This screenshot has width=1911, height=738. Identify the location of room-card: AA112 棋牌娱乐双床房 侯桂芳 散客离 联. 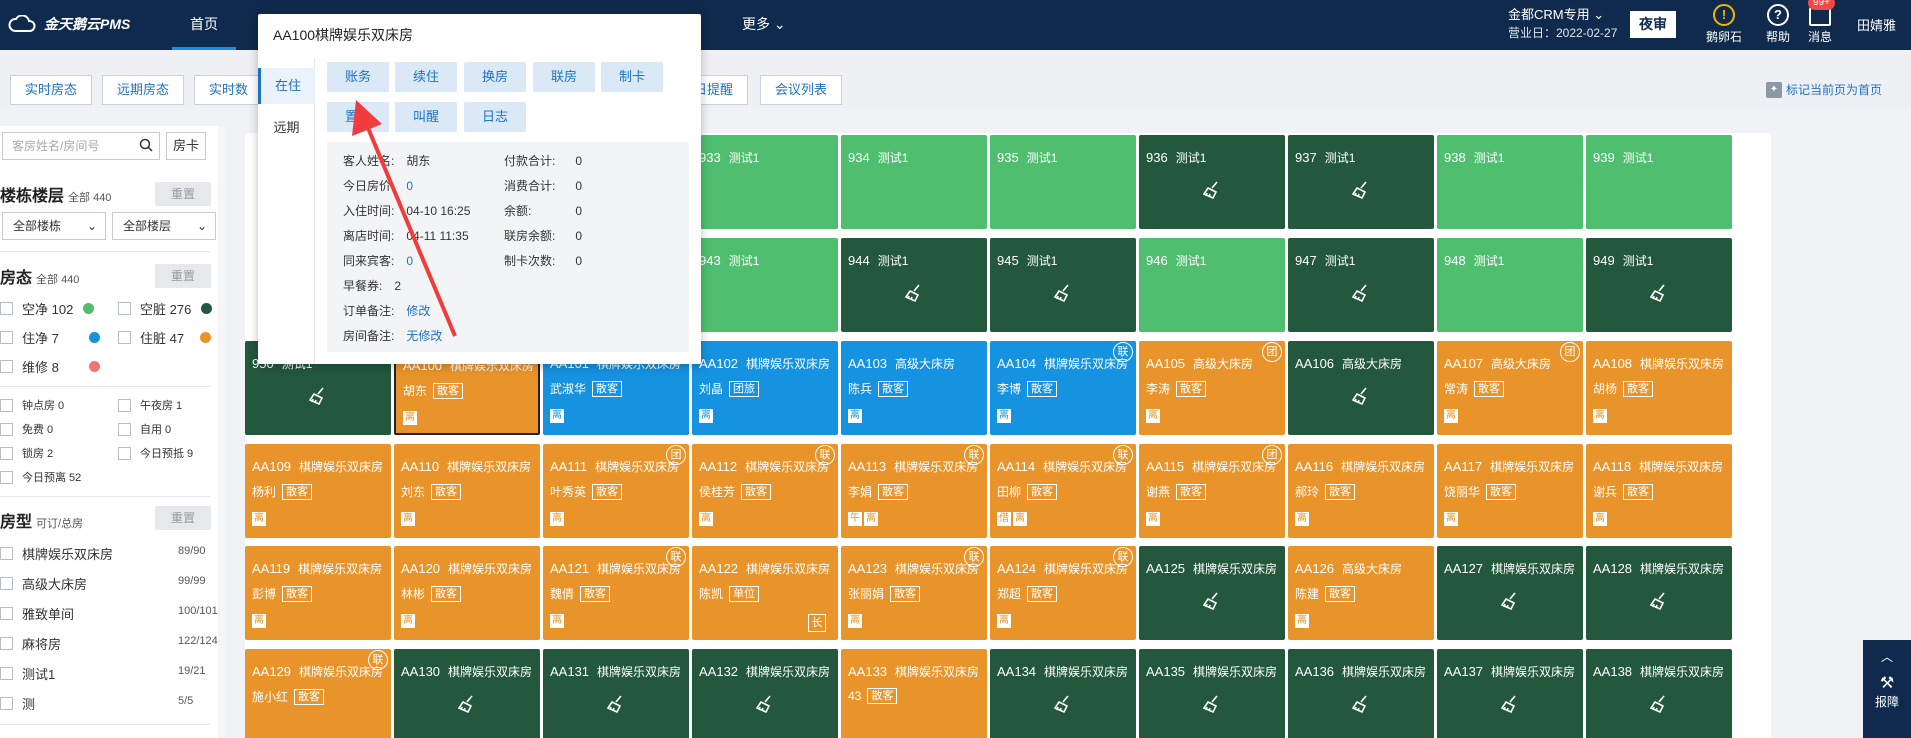
(765, 491).